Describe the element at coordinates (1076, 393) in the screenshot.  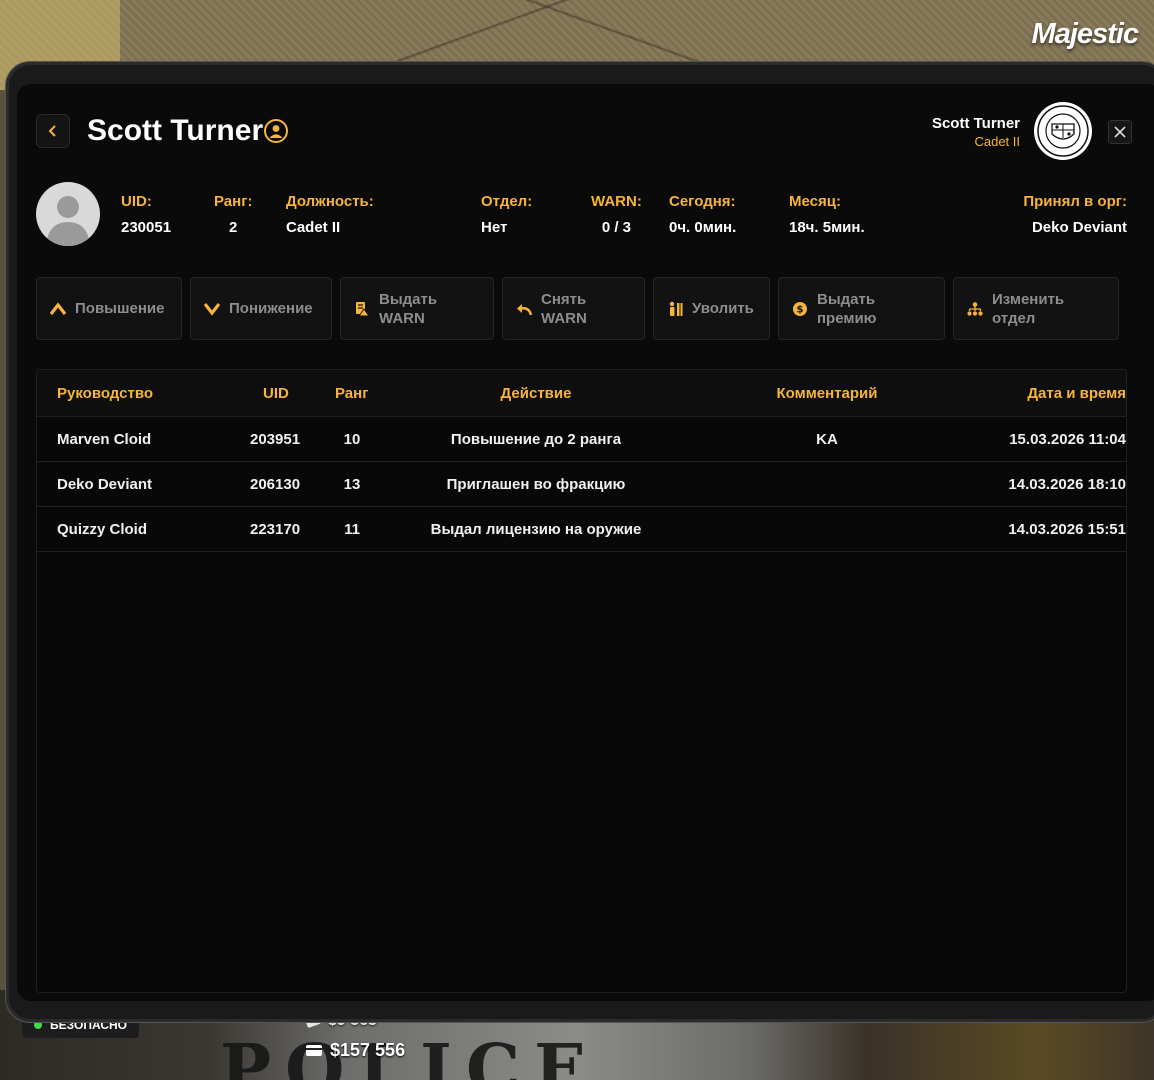
I see `column-header-datetime: Дата и время` at that location.